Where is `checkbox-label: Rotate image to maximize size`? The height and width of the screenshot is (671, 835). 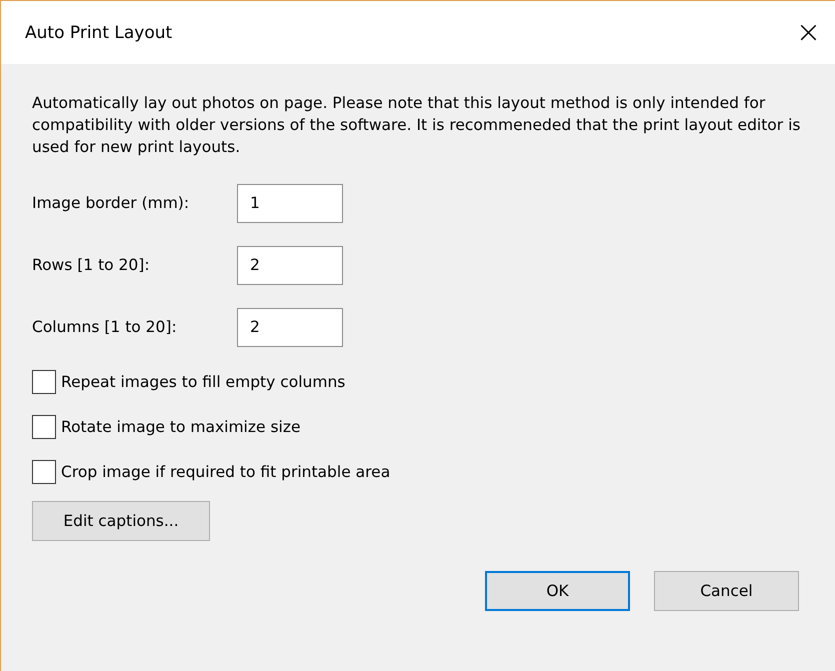
checkbox-label: Rotate image to maximize size is located at coordinates (181, 427).